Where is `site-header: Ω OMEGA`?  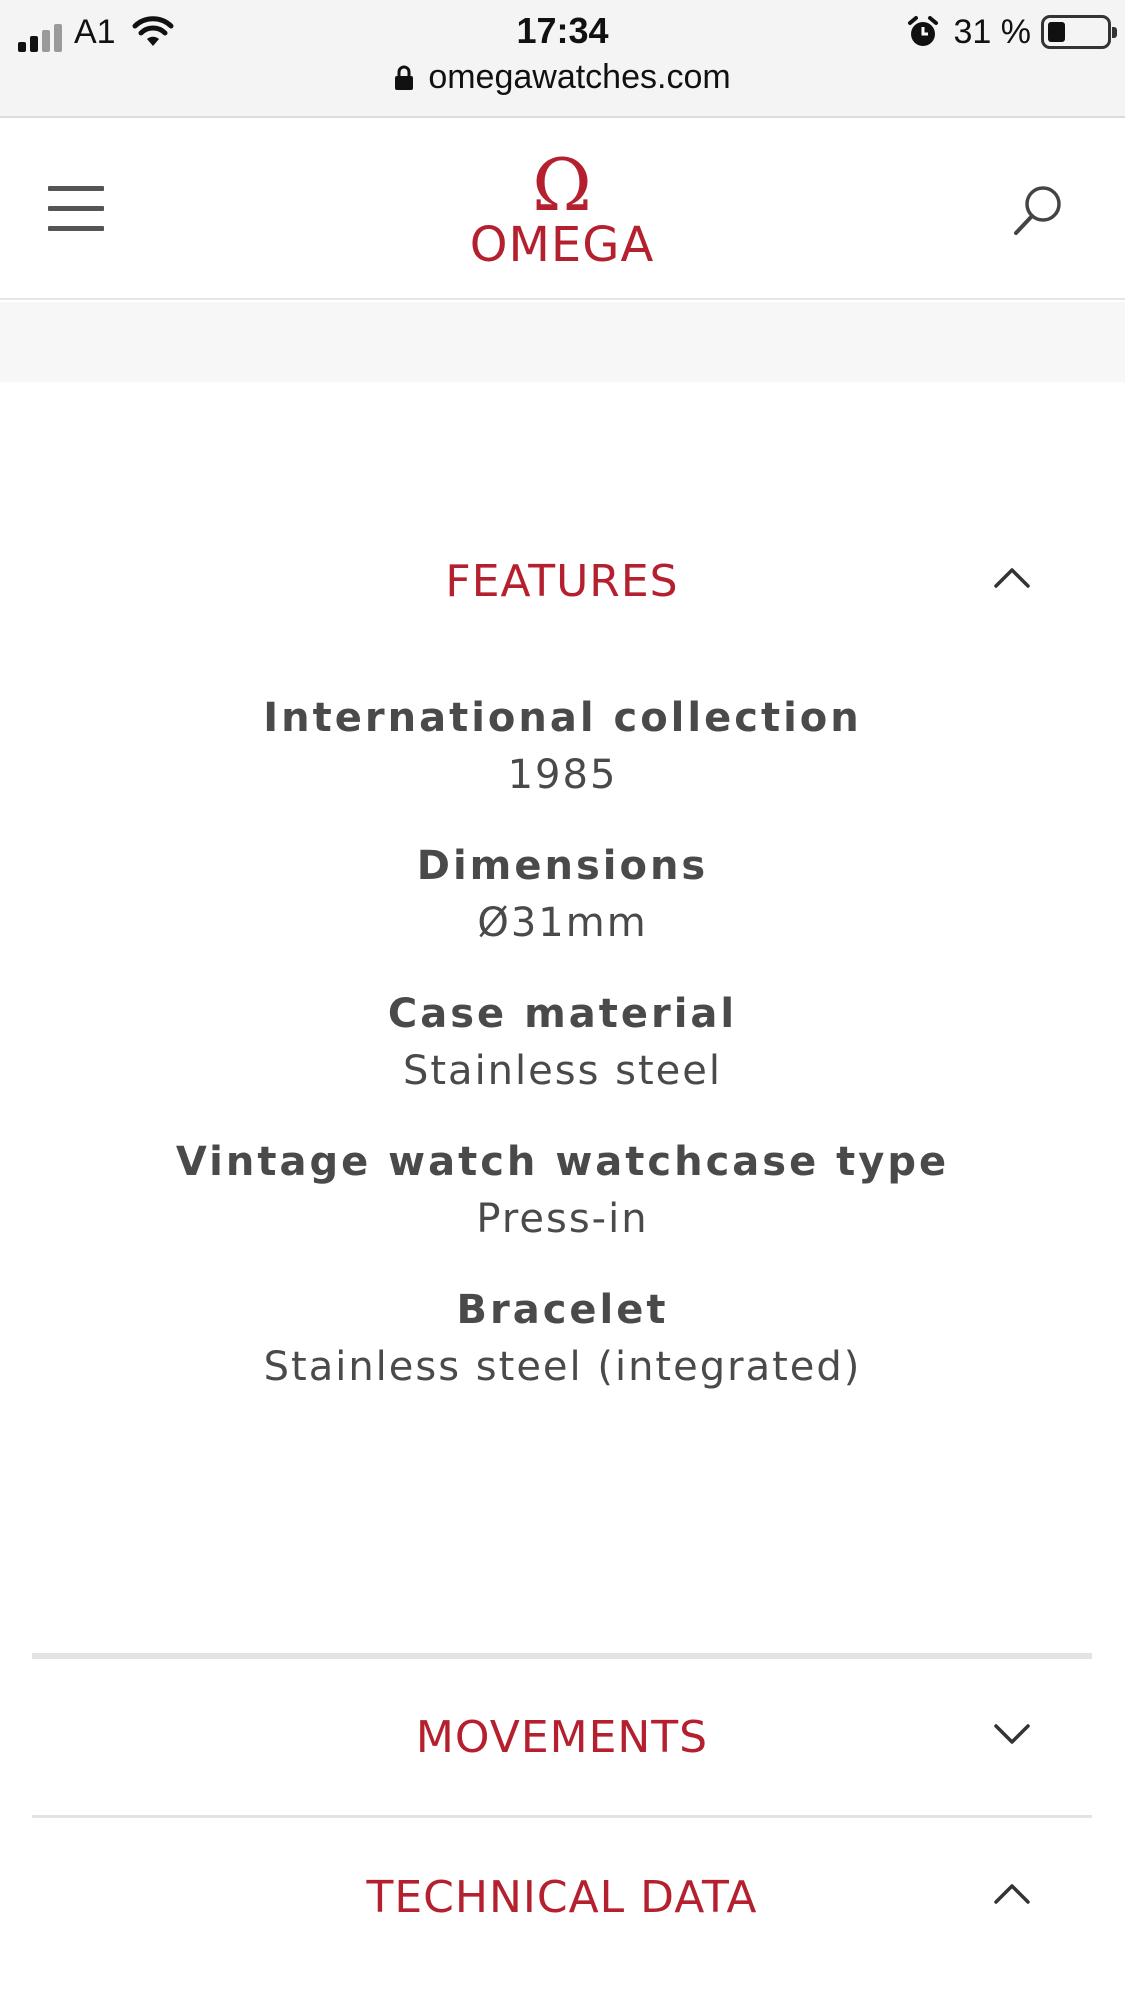
site-header: Ω OMEGA is located at coordinates (562, 210).